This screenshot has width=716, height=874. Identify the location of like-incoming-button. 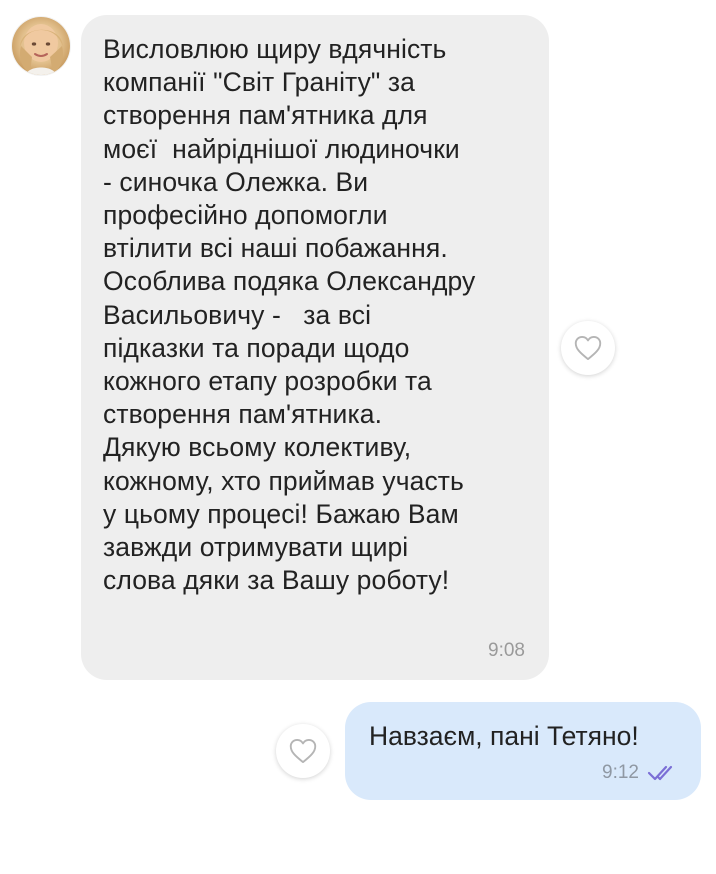
(588, 348).